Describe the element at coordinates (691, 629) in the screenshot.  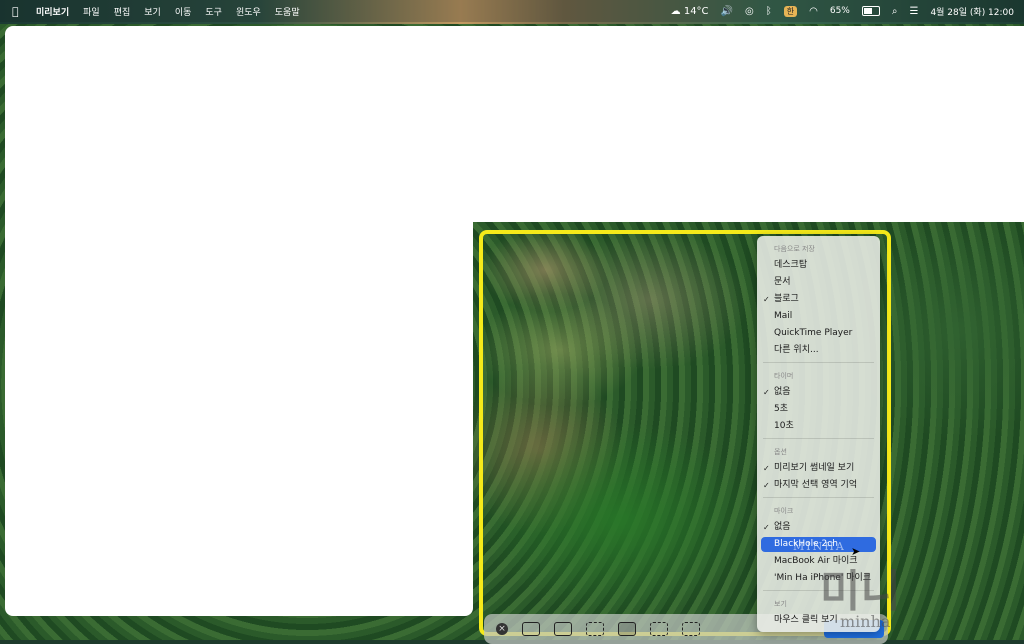
I see `record-portion-icon` at that location.